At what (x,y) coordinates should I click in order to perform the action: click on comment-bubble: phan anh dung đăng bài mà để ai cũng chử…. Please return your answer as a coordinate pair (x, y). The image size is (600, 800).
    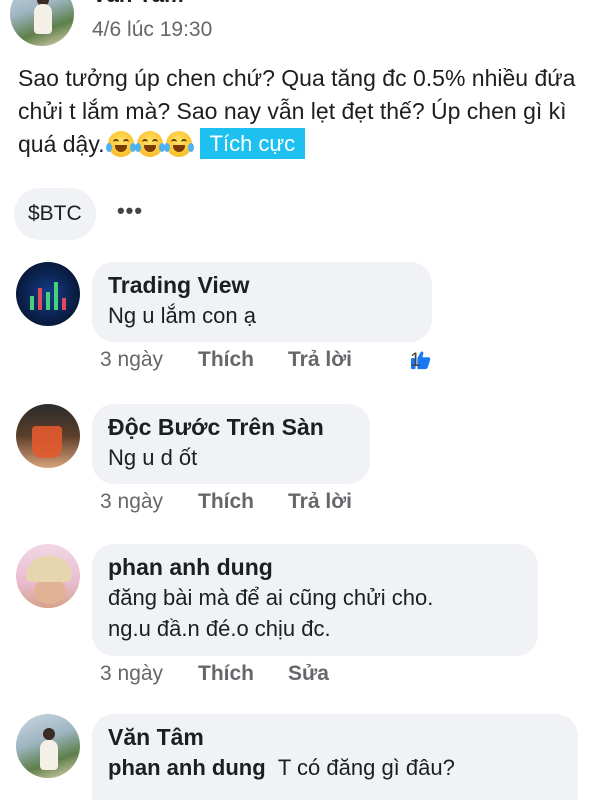
    Looking at the image, I should click on (315, 600).